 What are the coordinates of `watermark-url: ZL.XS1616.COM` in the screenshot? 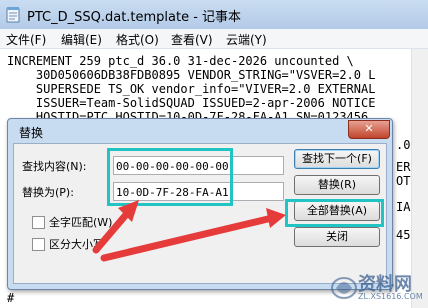 It's located at (390, 296).